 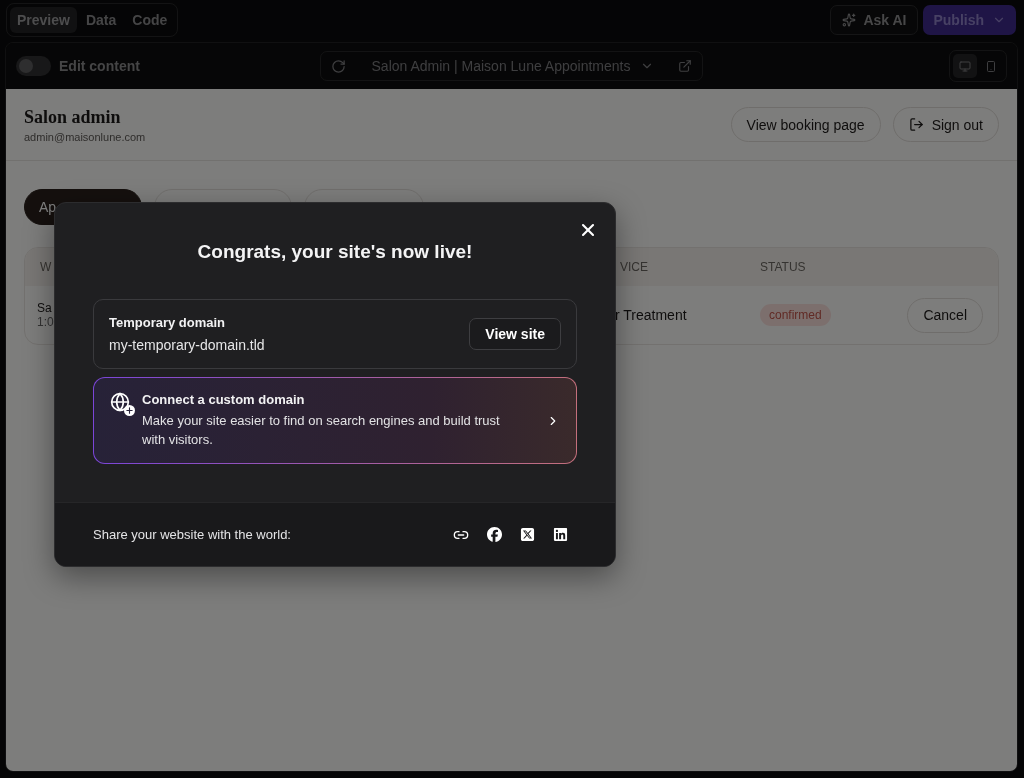 What do you see at coordinates (44, 308) in the screenshot?
I see `customer-name: Sa` at bounding box center [44, 308].